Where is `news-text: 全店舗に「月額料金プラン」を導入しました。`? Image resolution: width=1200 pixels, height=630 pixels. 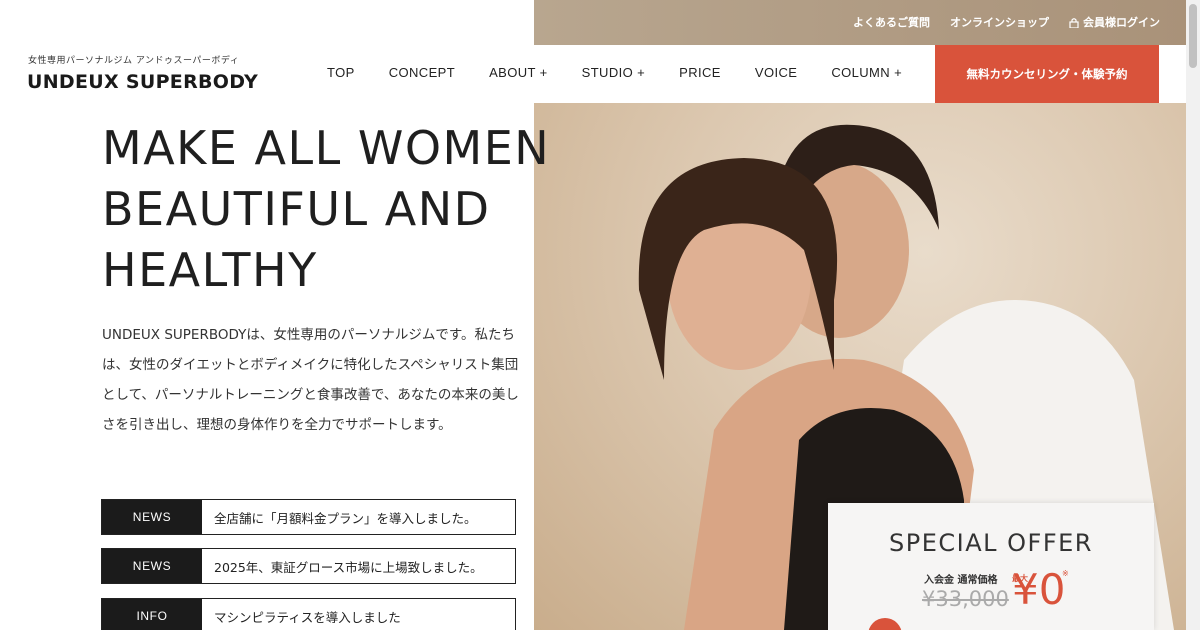 news-text: 全店舗に「月額料金プラン」を導入しました。 is located at coordinates (345, 518).